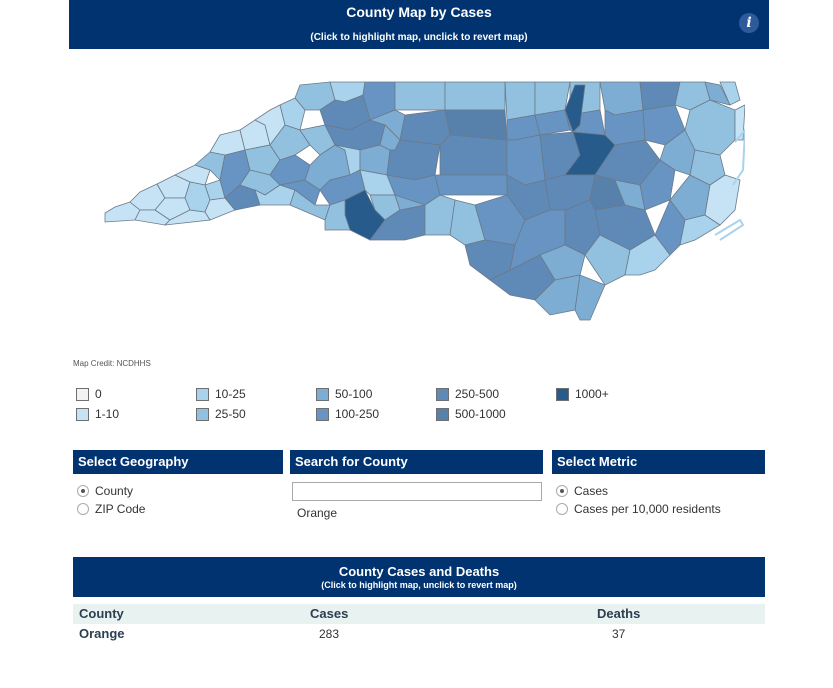 The height and width of the screenshot is (688, 833). I want to click on column-header-county: County, so click(101, 613).